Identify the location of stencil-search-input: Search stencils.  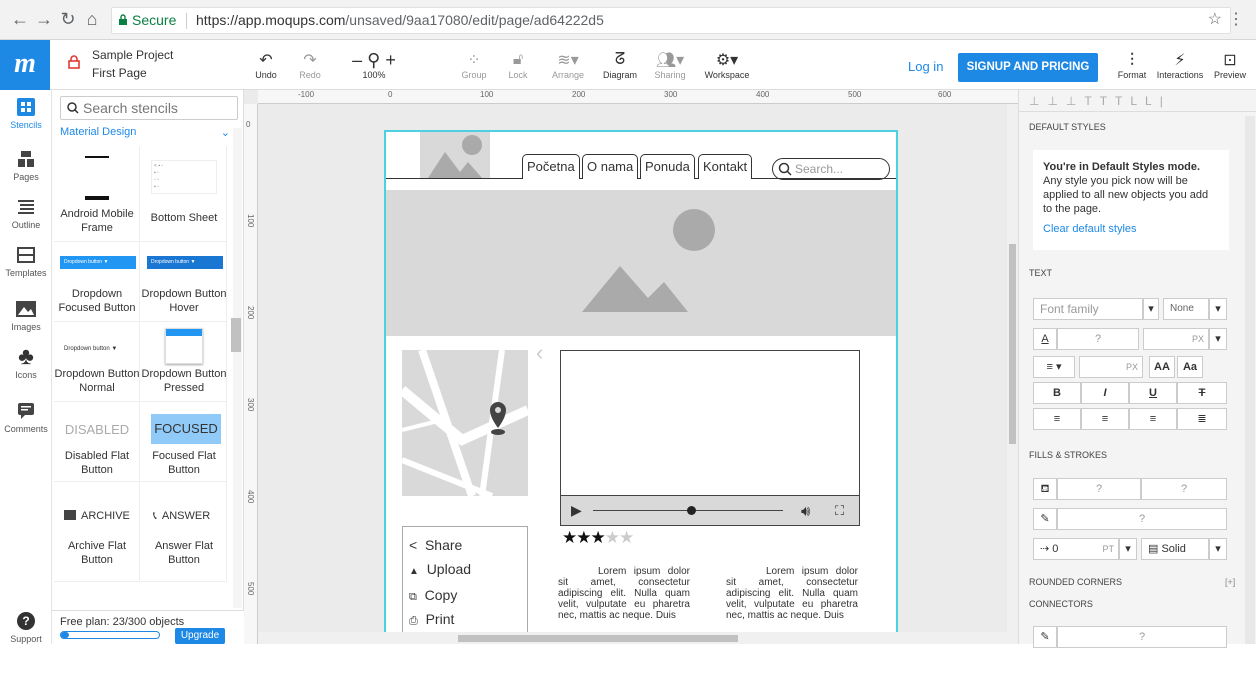
(149, 108).